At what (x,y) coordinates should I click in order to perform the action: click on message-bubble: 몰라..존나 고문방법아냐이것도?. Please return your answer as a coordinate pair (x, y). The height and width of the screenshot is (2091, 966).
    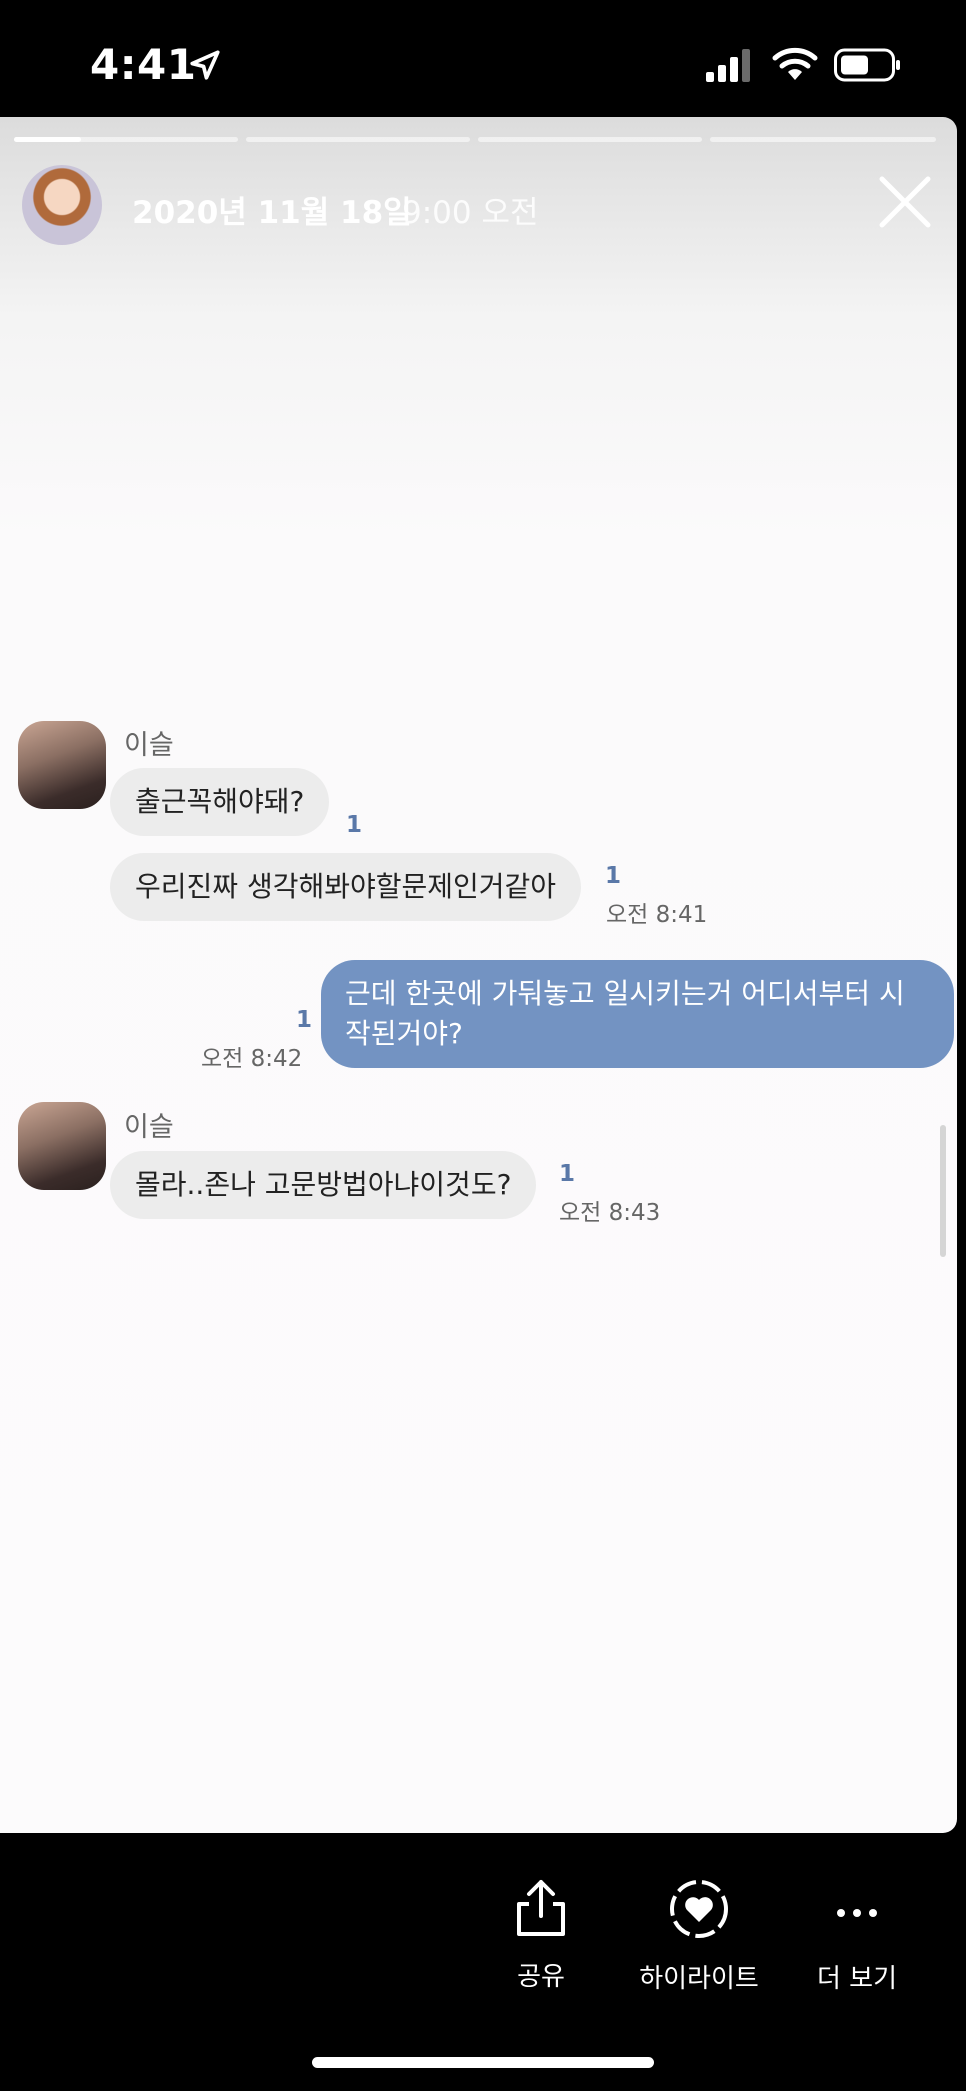
    Looking at the image, I should click on (323, 1185).